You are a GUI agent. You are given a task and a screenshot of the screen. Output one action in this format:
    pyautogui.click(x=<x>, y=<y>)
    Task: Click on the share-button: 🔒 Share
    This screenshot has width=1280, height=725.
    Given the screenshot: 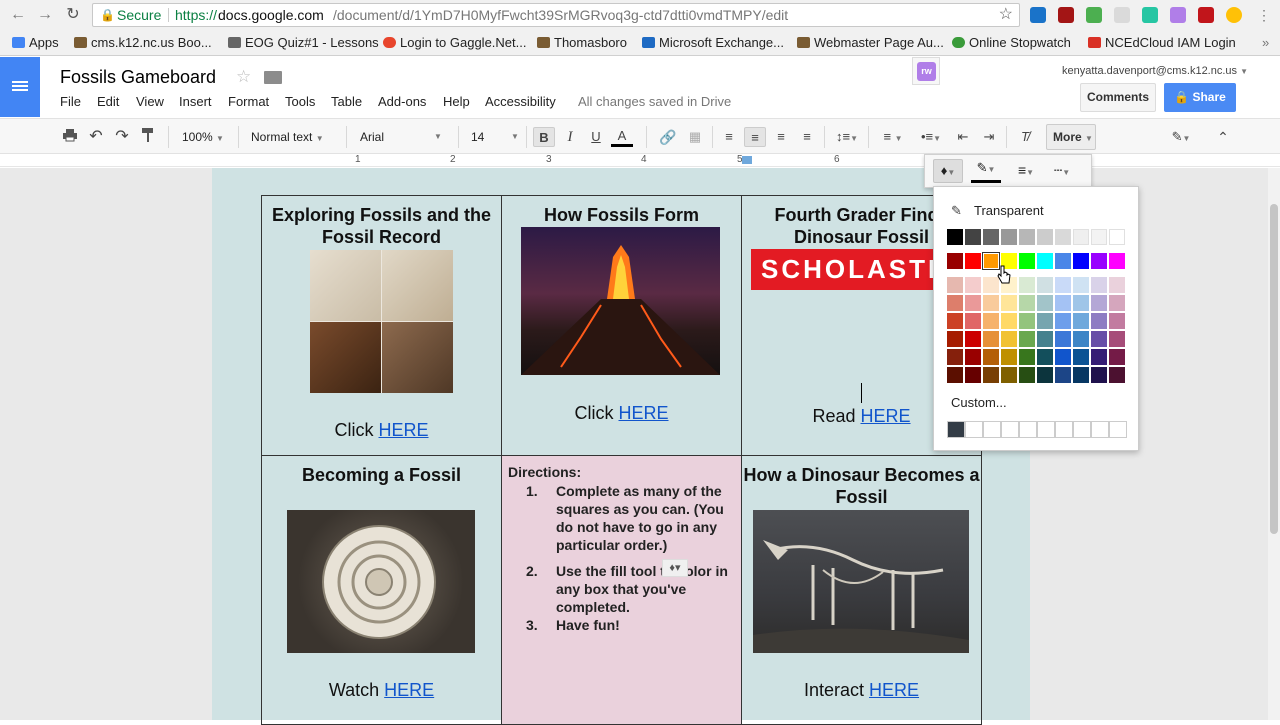 What is the action you would take?
    pyautogui.click(x=1200, y=97)
    